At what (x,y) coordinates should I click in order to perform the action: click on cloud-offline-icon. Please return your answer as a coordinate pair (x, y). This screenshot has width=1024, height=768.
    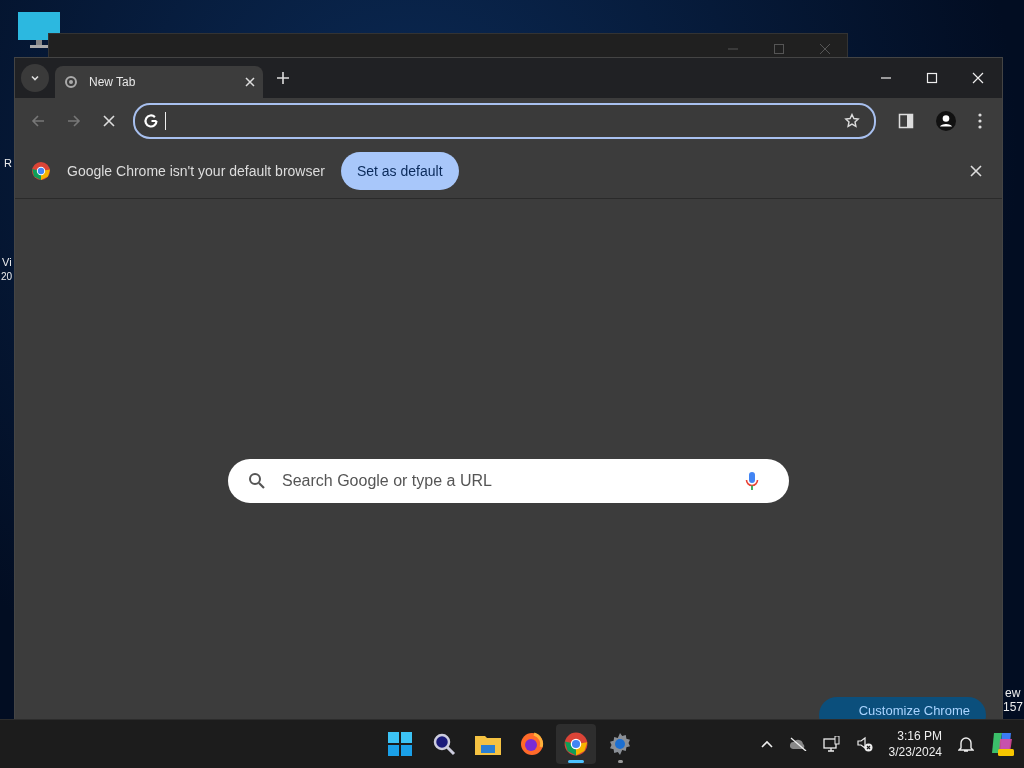
    Looking at the image, I should click on (797, 744).